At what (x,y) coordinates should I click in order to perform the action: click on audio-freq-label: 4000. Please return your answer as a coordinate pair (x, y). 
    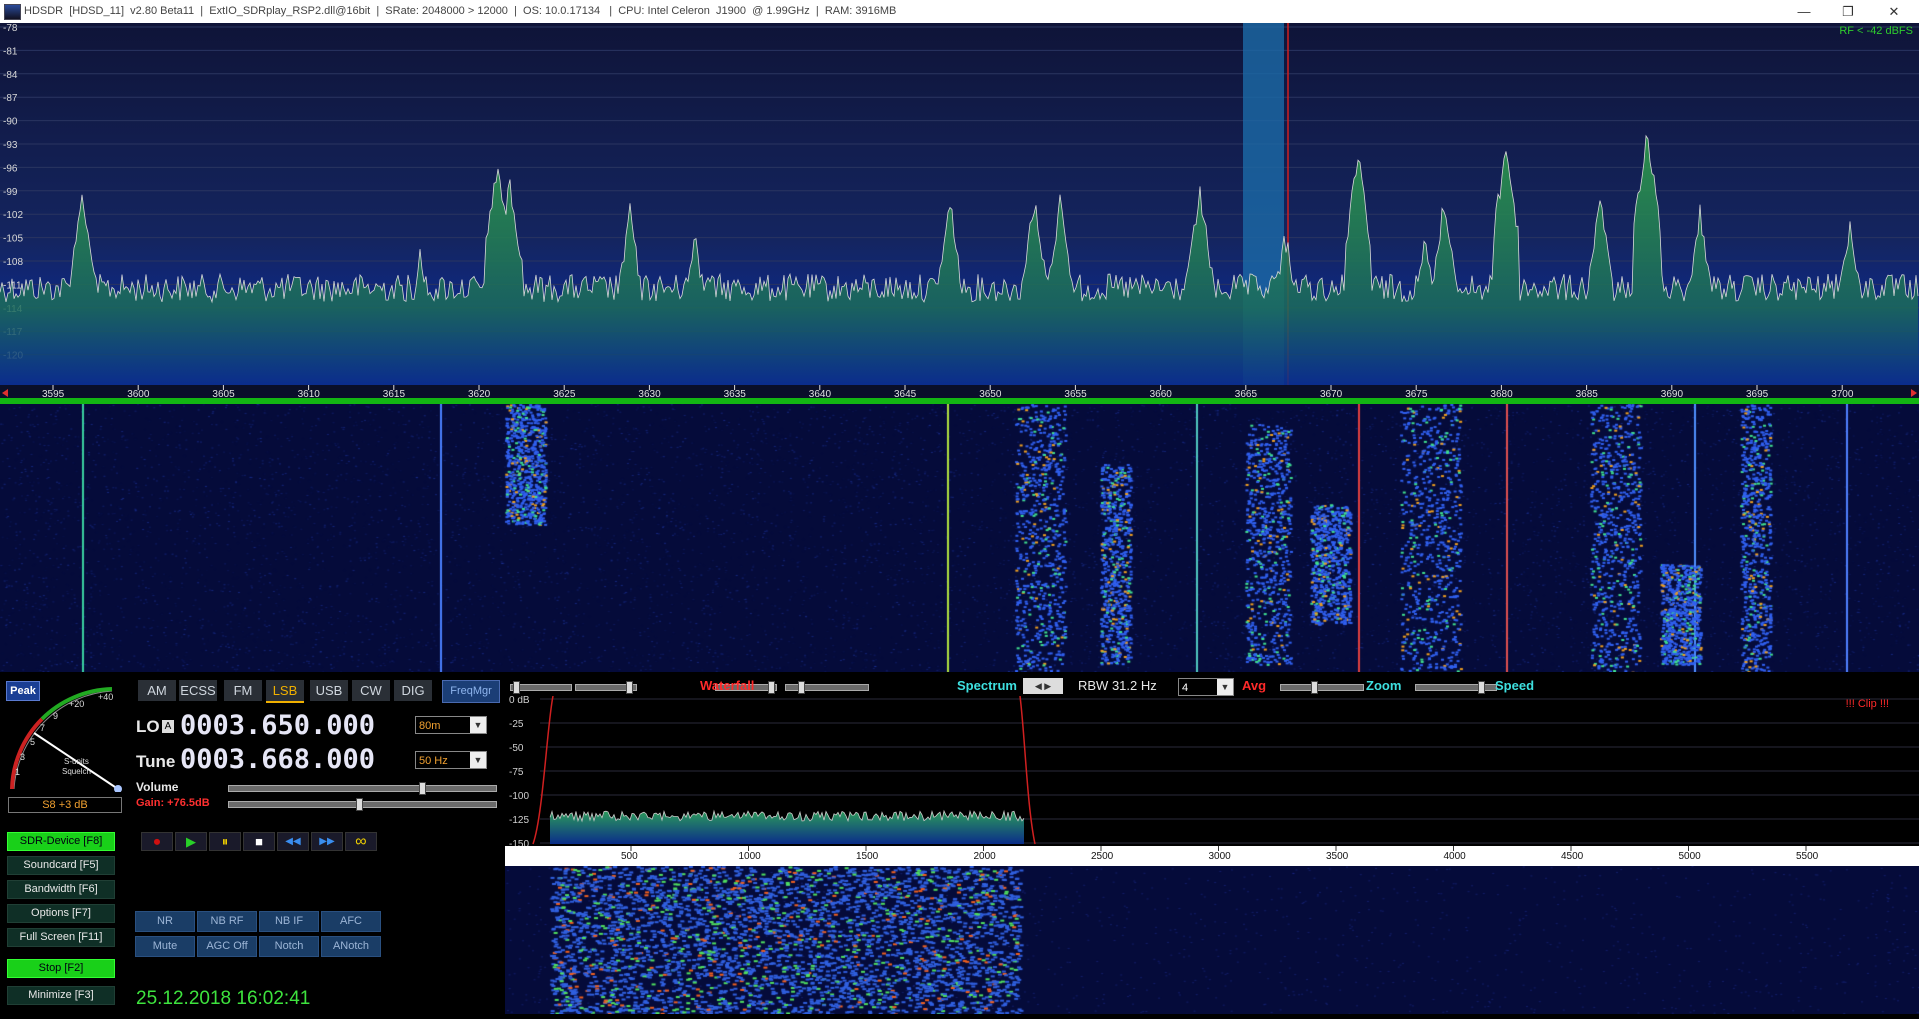
    Looking at the image, I should click on (1455, 856).